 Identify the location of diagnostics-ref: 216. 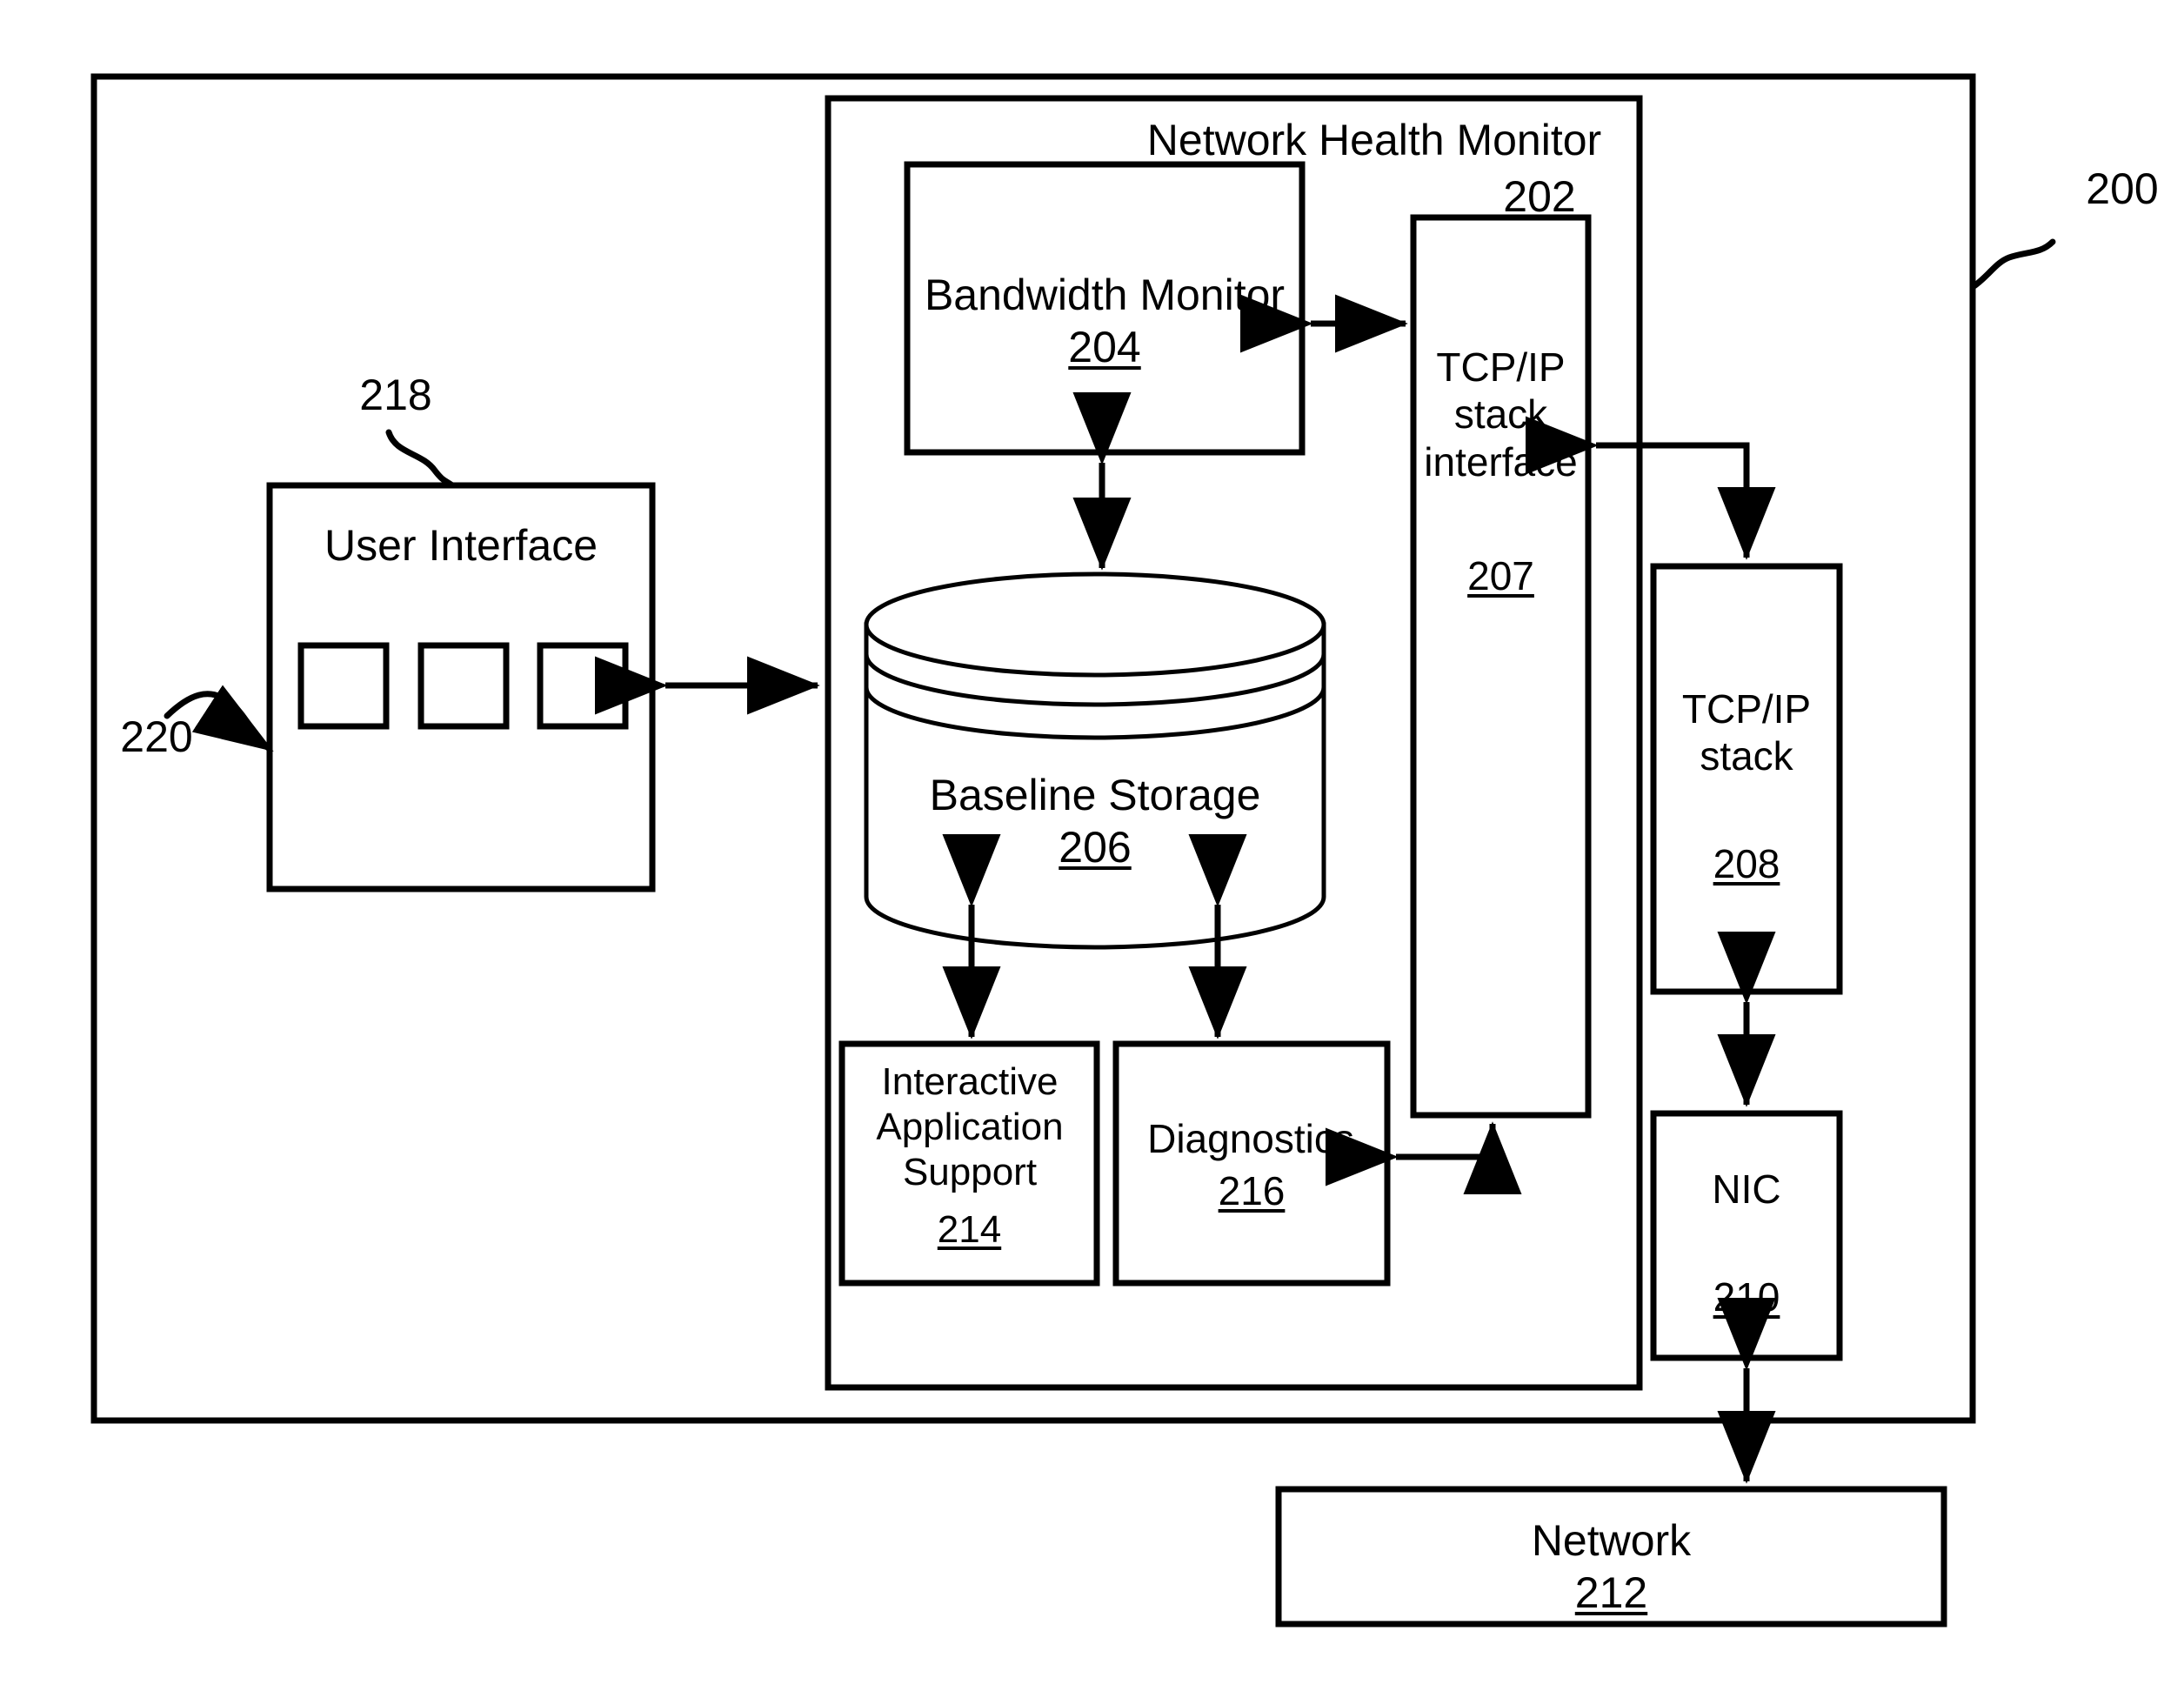
(1252, 1190).